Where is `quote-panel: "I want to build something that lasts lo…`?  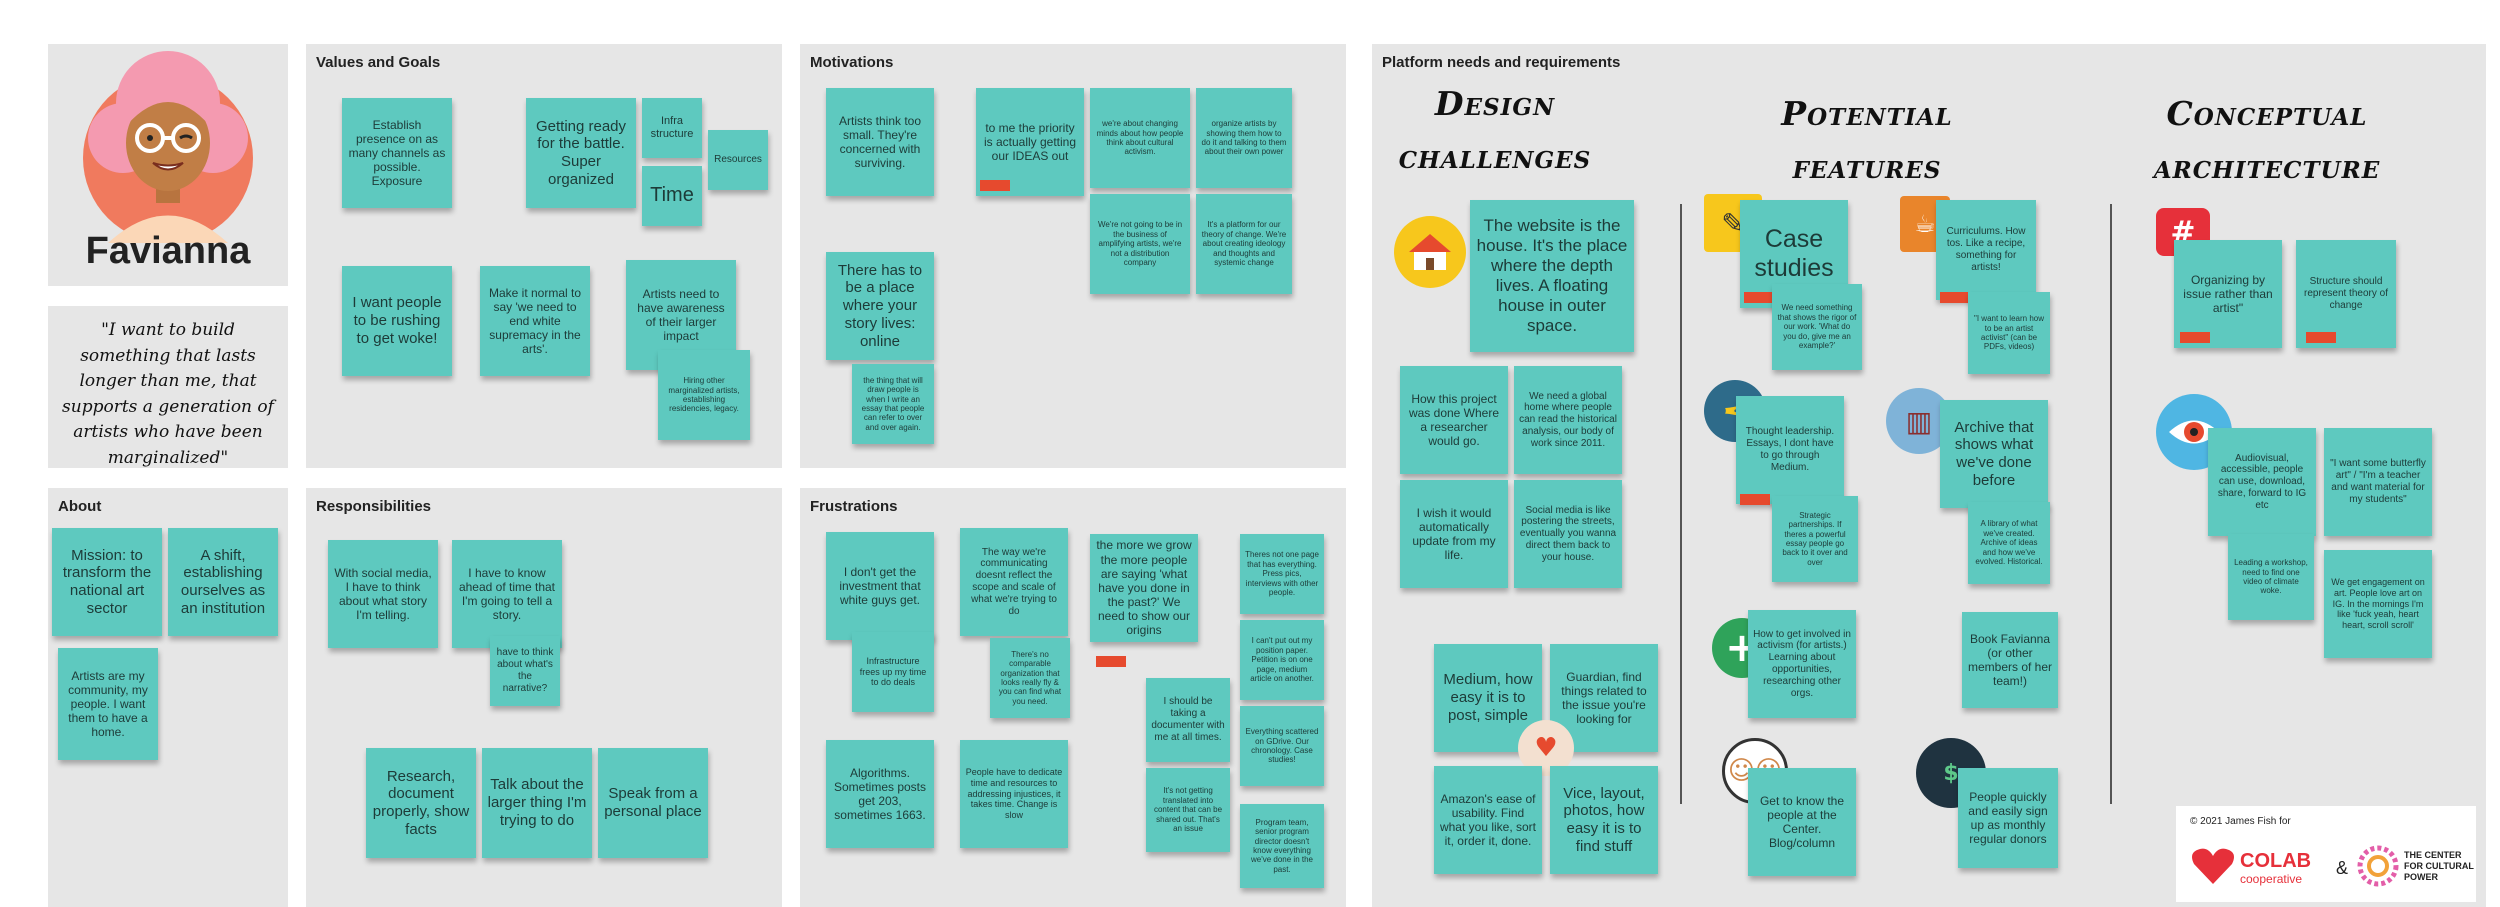
quote-panel: "I want to build something that lasts lo… is located at coordinates (168, 387).